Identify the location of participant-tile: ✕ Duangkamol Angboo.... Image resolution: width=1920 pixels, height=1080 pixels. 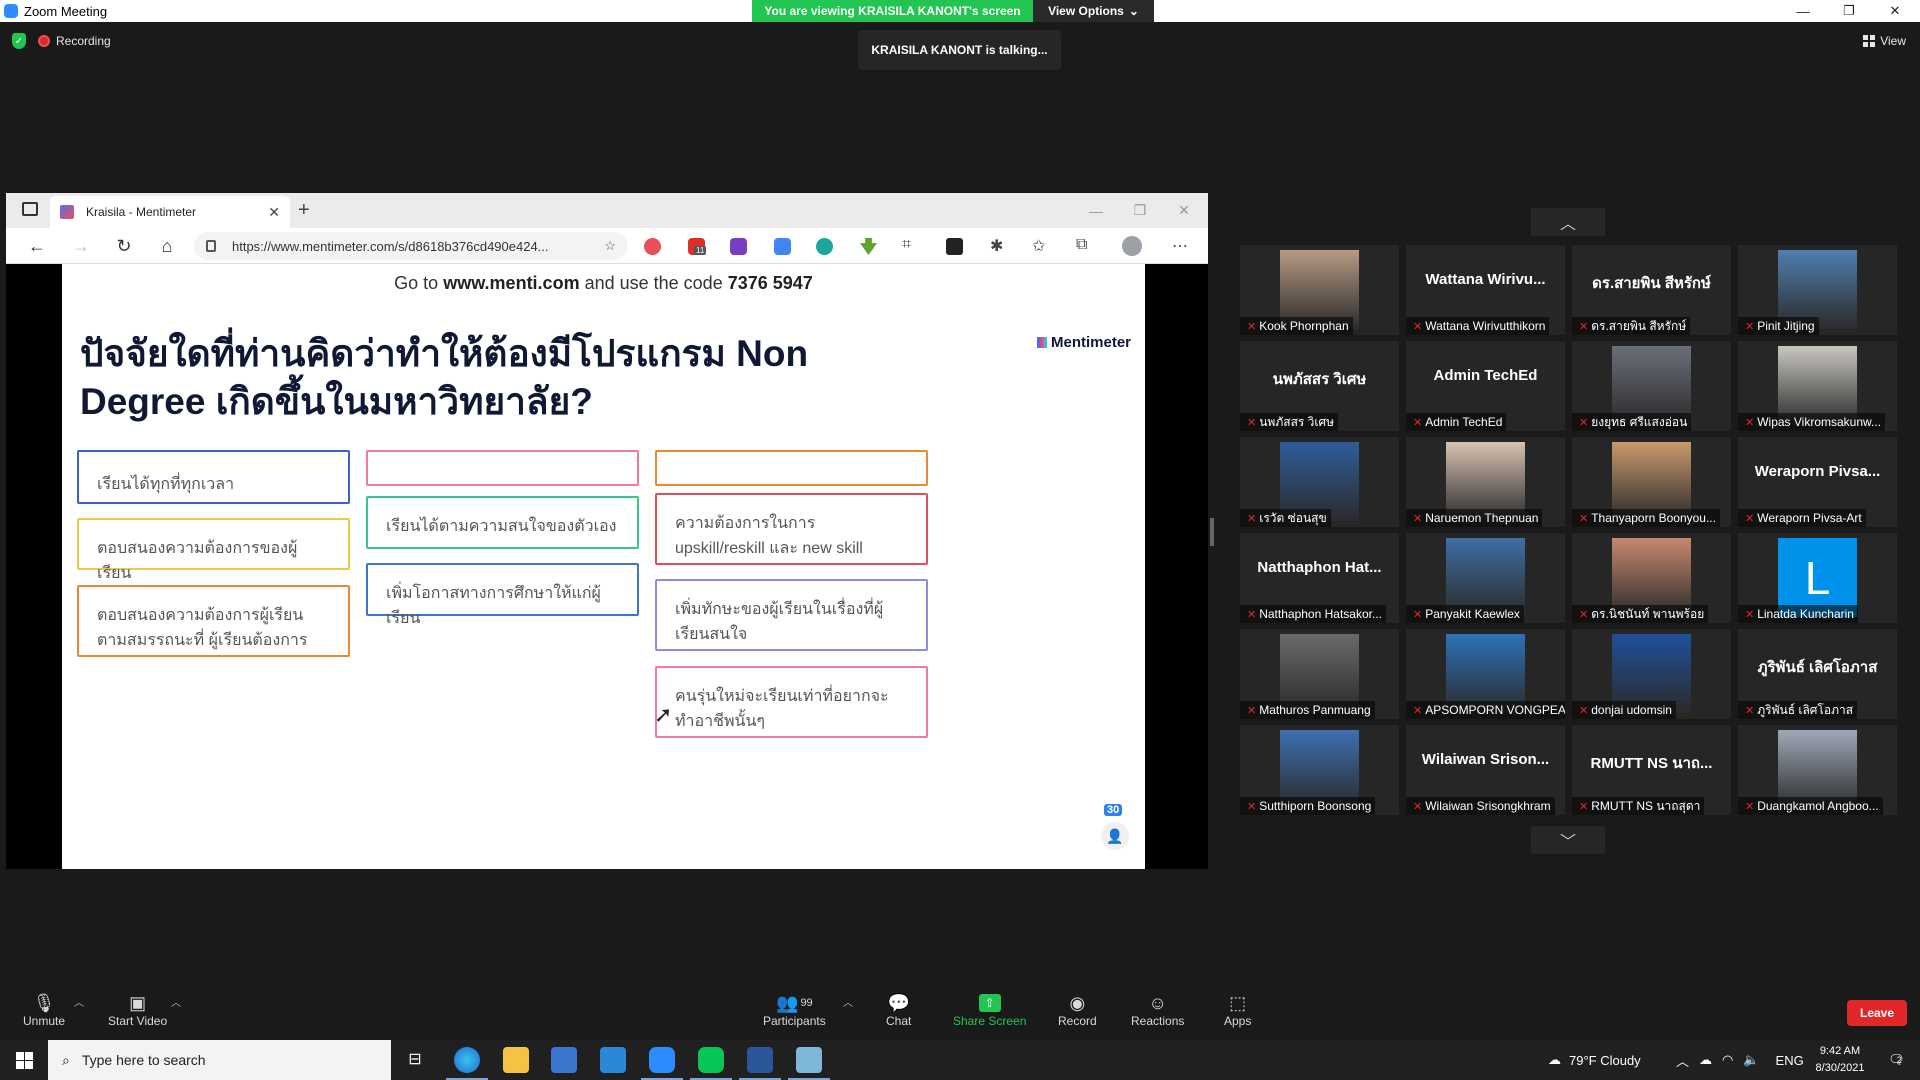
(1817, 770).